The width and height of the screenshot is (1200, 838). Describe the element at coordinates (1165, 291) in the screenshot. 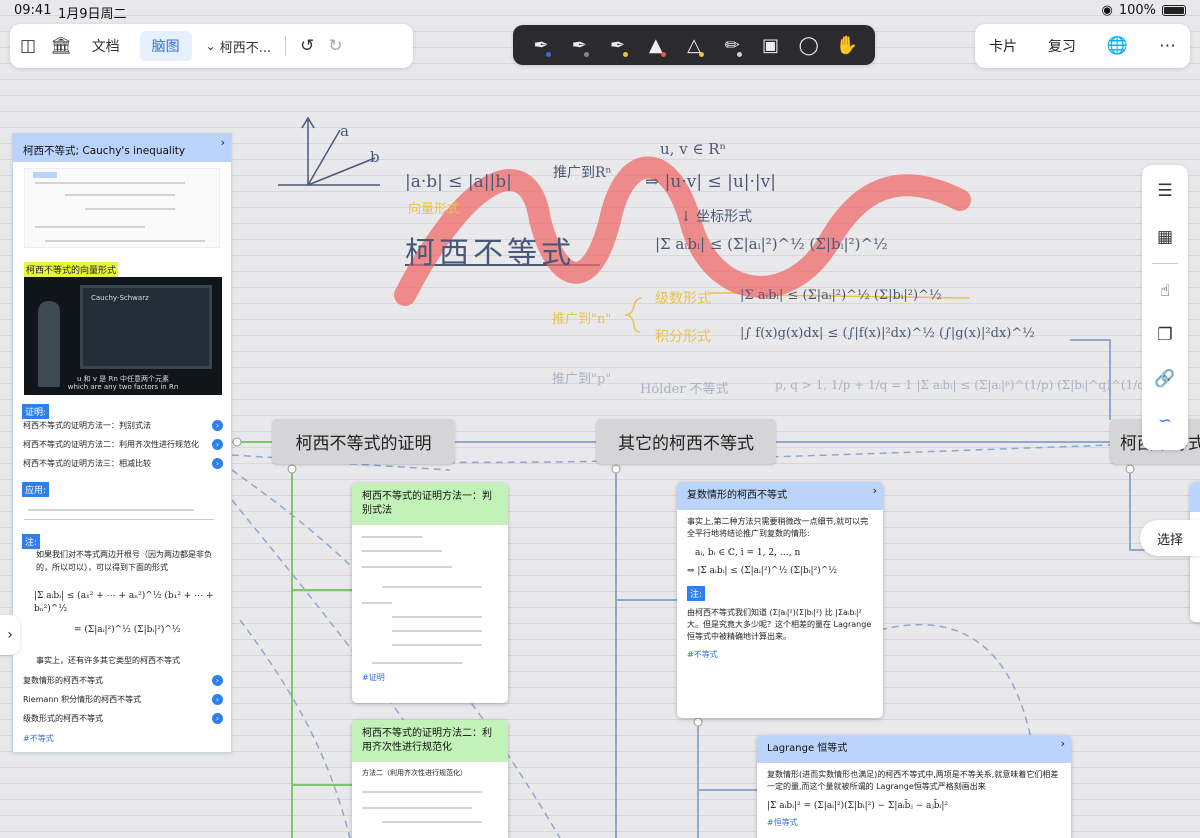

I see `pointer-icon: ☝` at that location.